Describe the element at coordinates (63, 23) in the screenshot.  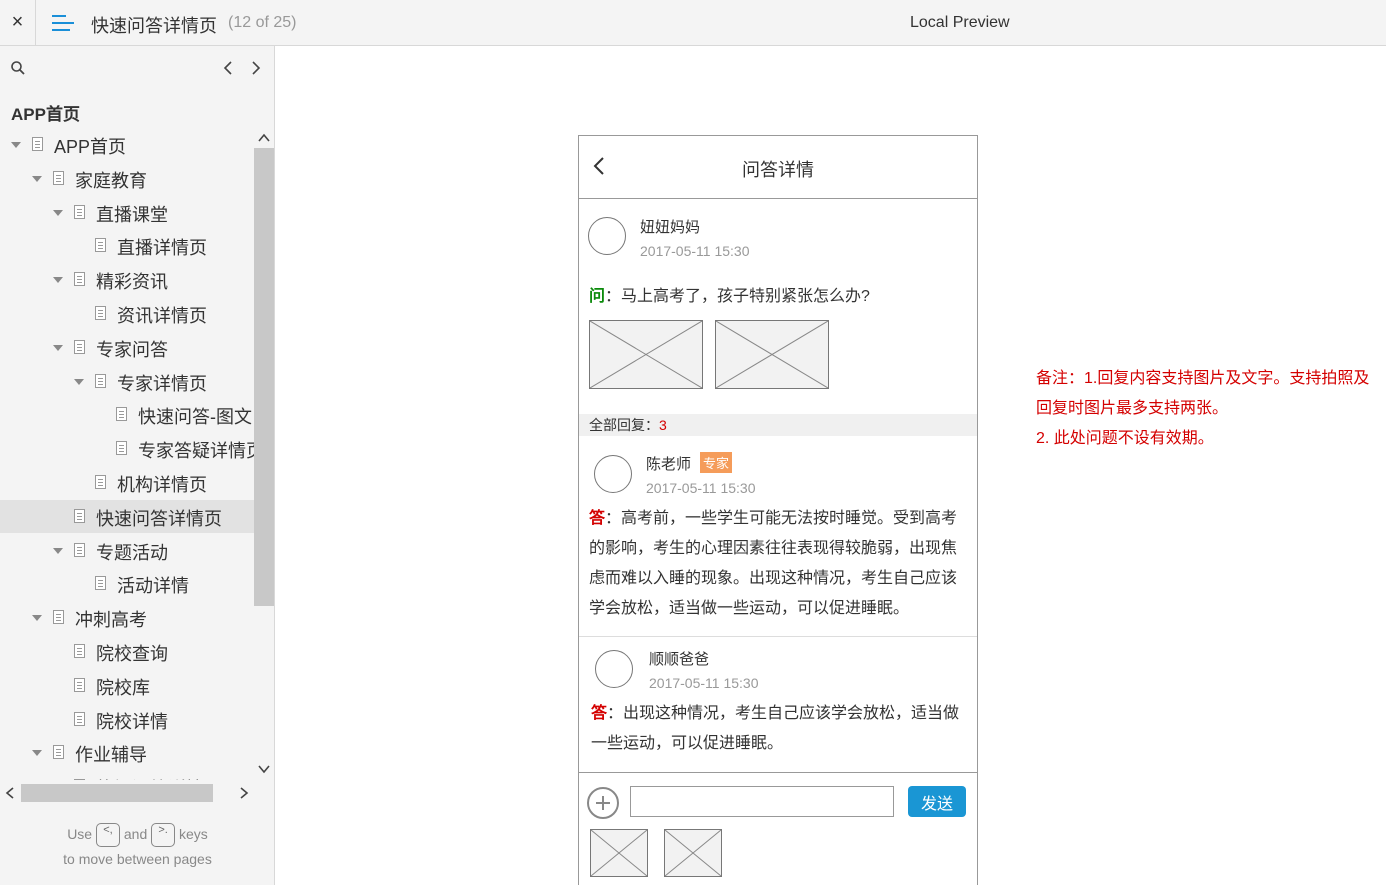
I see `menu-icon` at that location.